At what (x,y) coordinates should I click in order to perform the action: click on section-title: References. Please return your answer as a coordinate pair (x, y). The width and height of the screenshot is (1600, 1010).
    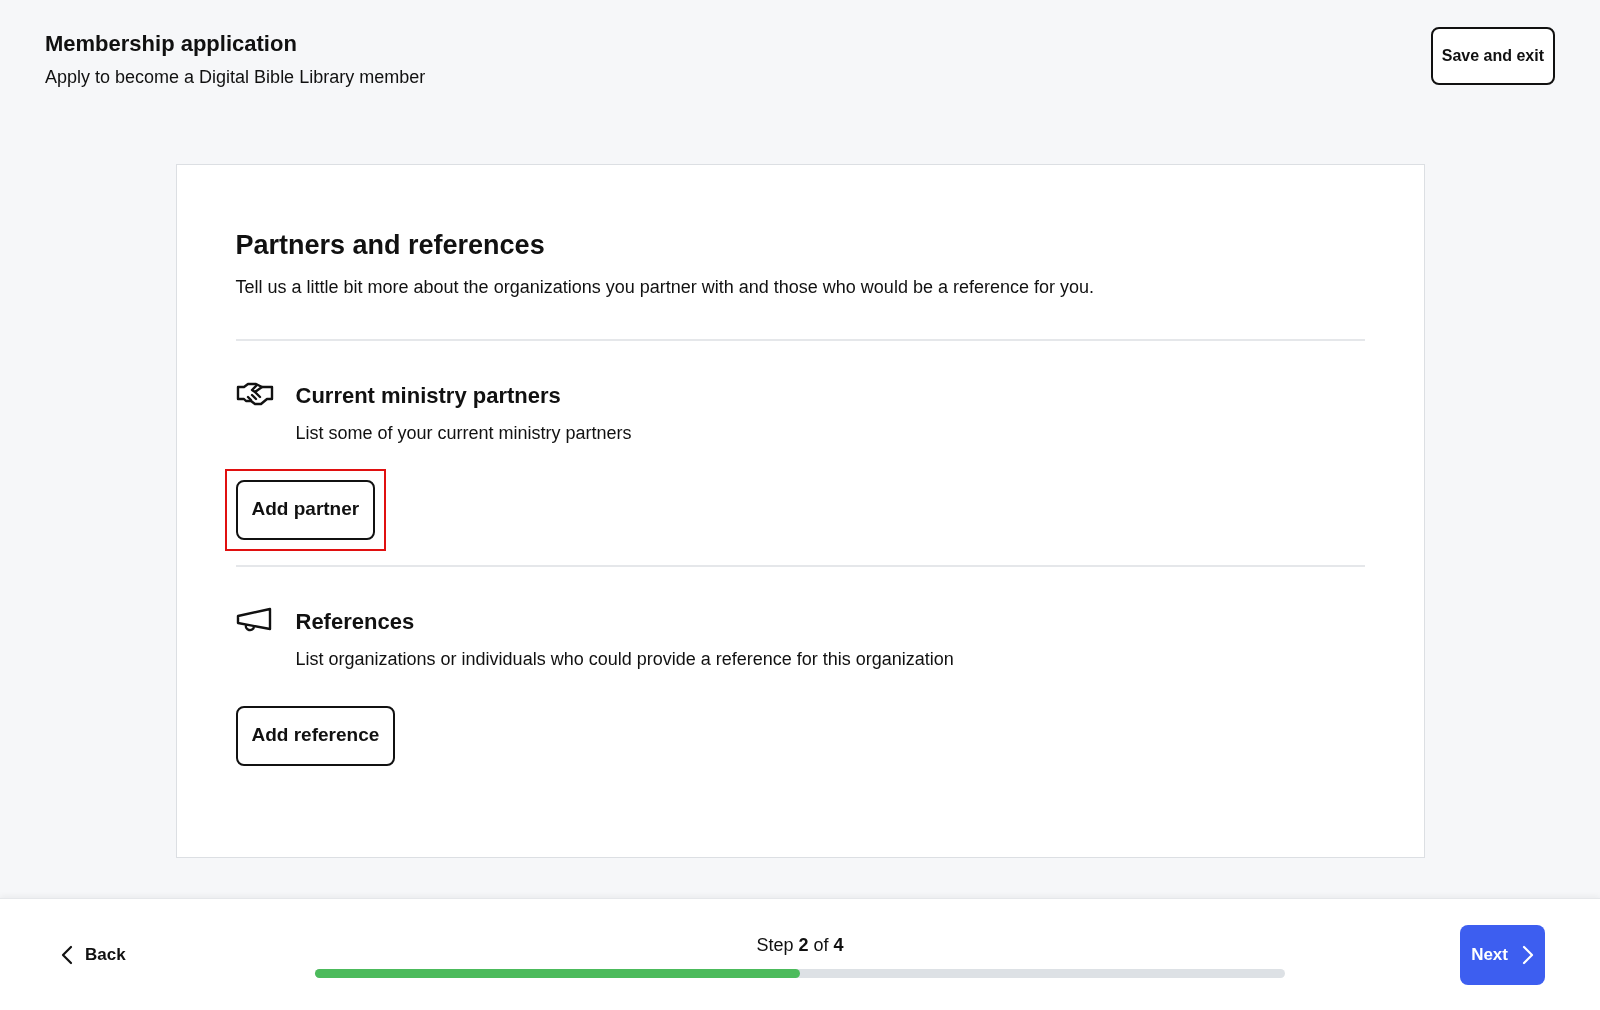
    Looking at the image, I should click on (355, 621).